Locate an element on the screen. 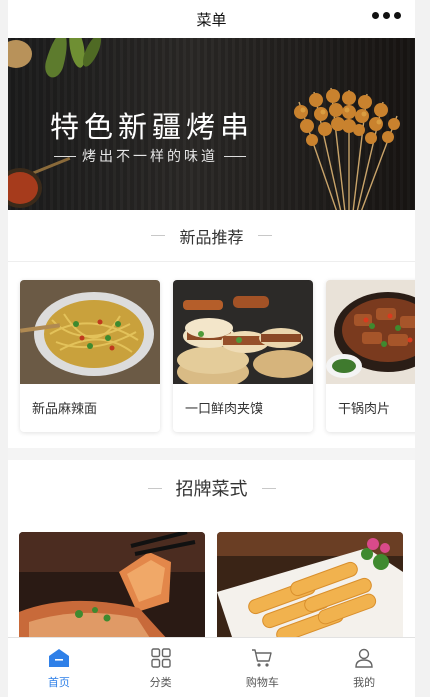 The image size is (430, 697). tab-label: 购物车 is located at coordinates (262, 682).